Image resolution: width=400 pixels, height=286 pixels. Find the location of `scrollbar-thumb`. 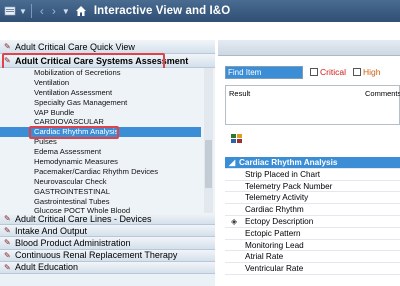

scrollbar-thumb is located at coordinates (208, 164).